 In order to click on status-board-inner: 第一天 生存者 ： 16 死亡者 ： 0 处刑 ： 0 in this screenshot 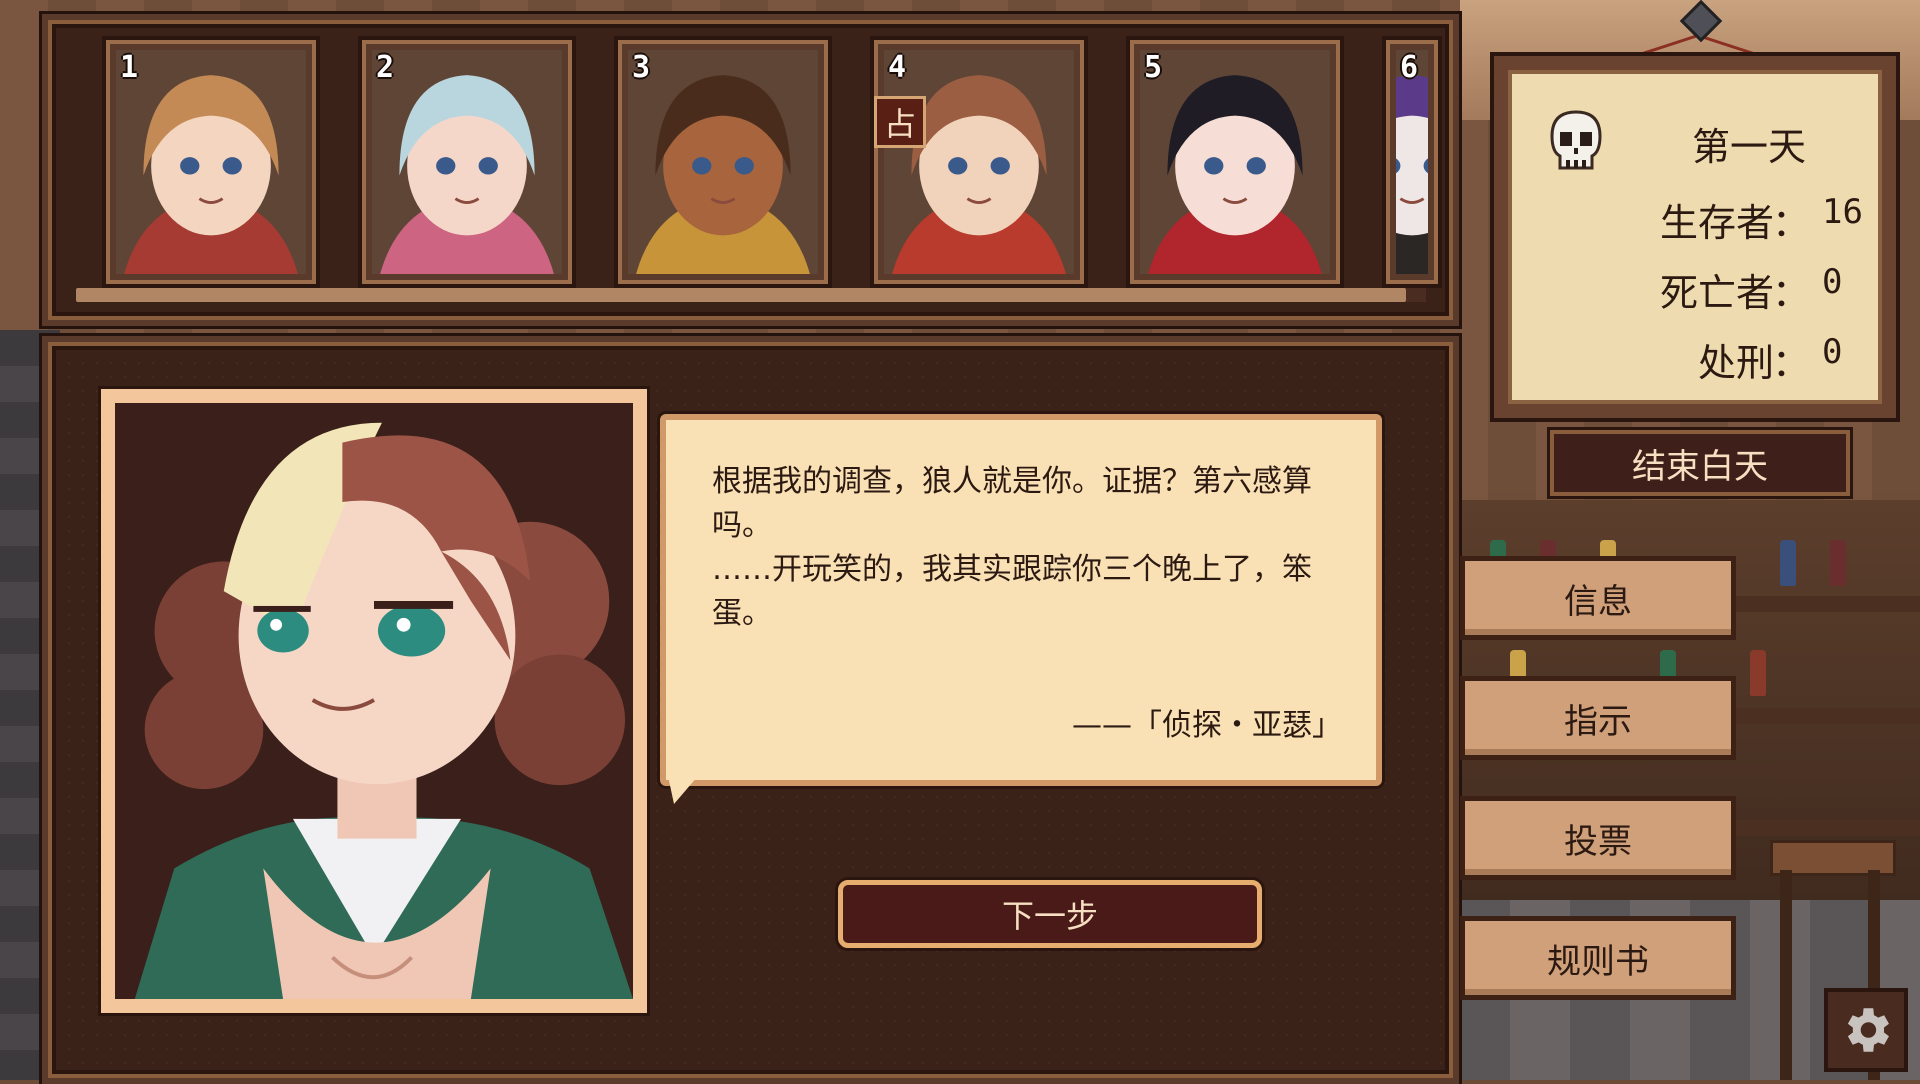, I will do `click(1695, 237)`.